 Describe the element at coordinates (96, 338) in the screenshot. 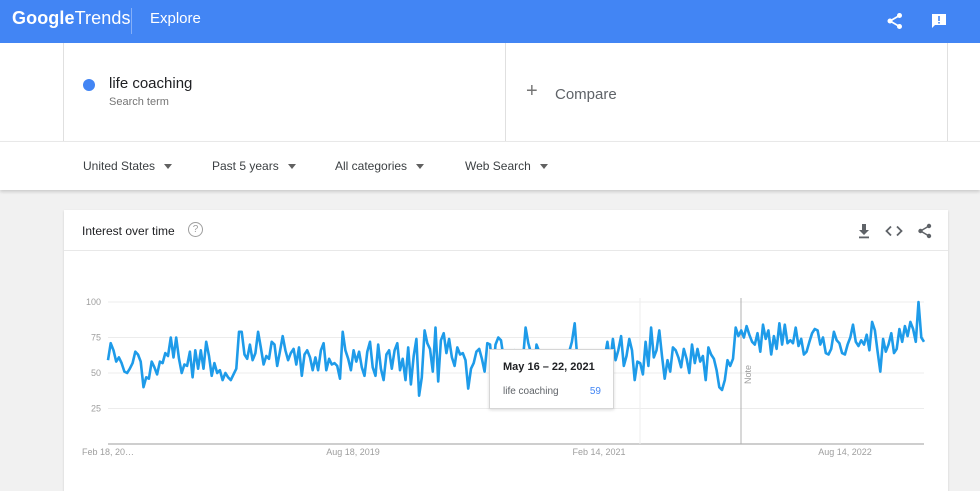

I see `y-tick-label: 75` at that location.